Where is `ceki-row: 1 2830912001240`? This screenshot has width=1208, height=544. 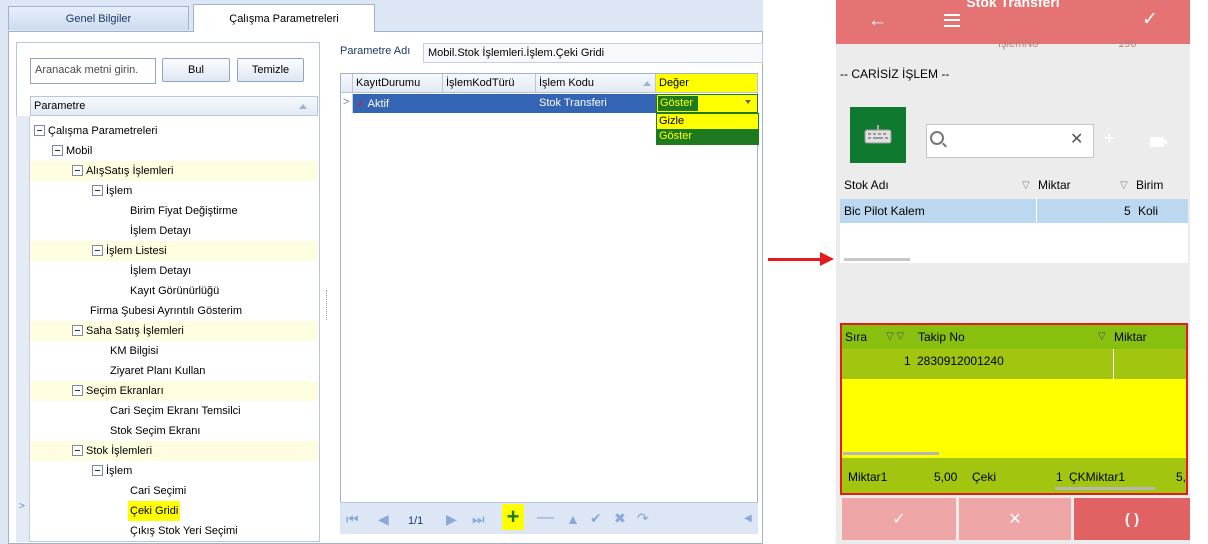 ceki-row: 1 2830912001240 is located at coordinates (1014, 364).